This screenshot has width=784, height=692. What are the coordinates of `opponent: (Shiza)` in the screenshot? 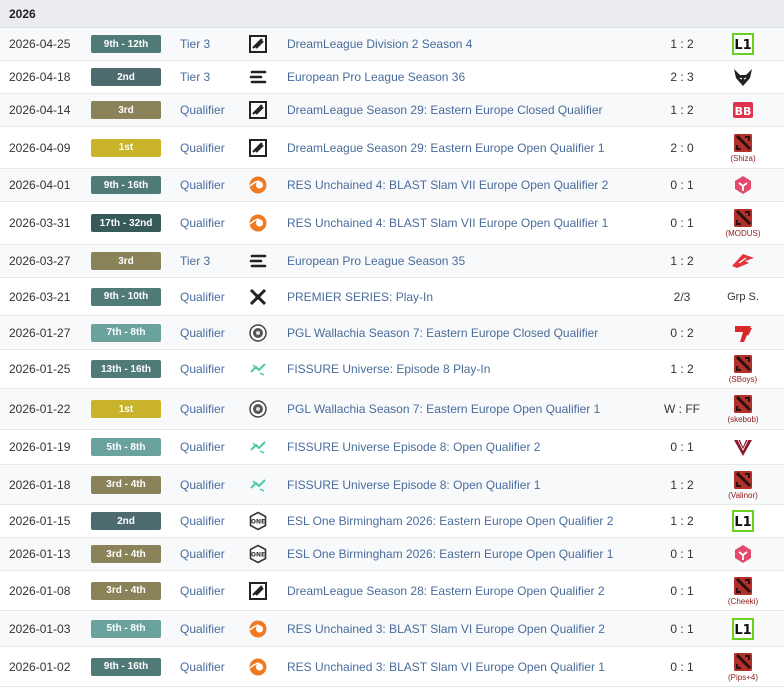 It's located at (743, 147).